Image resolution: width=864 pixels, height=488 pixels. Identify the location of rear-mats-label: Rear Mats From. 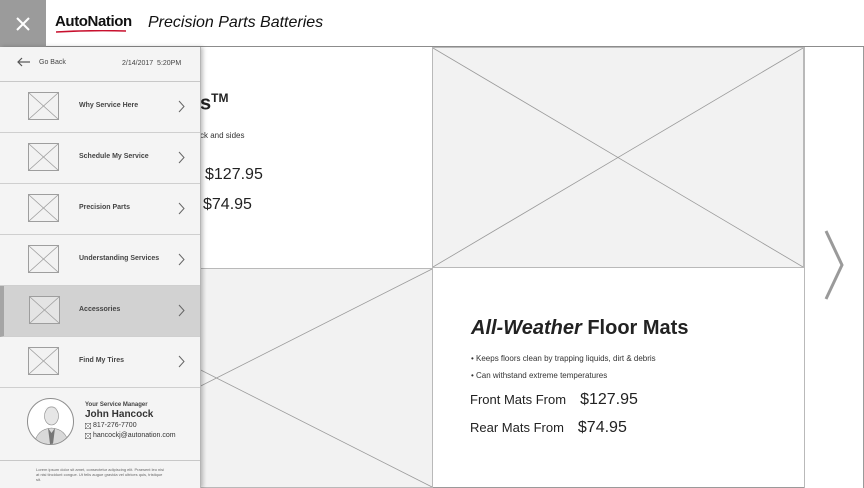
(517, 427).